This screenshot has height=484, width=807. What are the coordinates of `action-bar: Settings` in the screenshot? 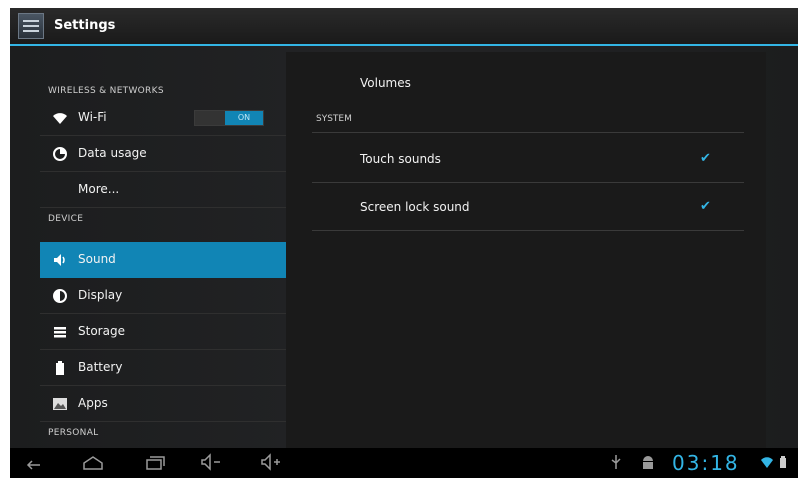 It's located at (404, 27).